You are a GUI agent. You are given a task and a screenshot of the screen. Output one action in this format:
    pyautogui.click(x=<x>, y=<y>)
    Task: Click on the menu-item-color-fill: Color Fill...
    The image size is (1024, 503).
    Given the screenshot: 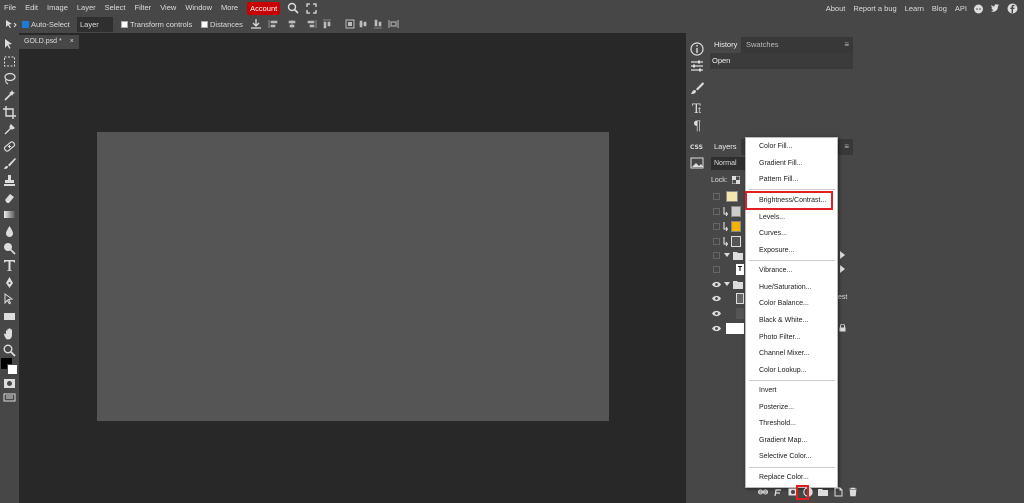 What is the action you would take?
    pyautogui.click(x=775, y=146)
    